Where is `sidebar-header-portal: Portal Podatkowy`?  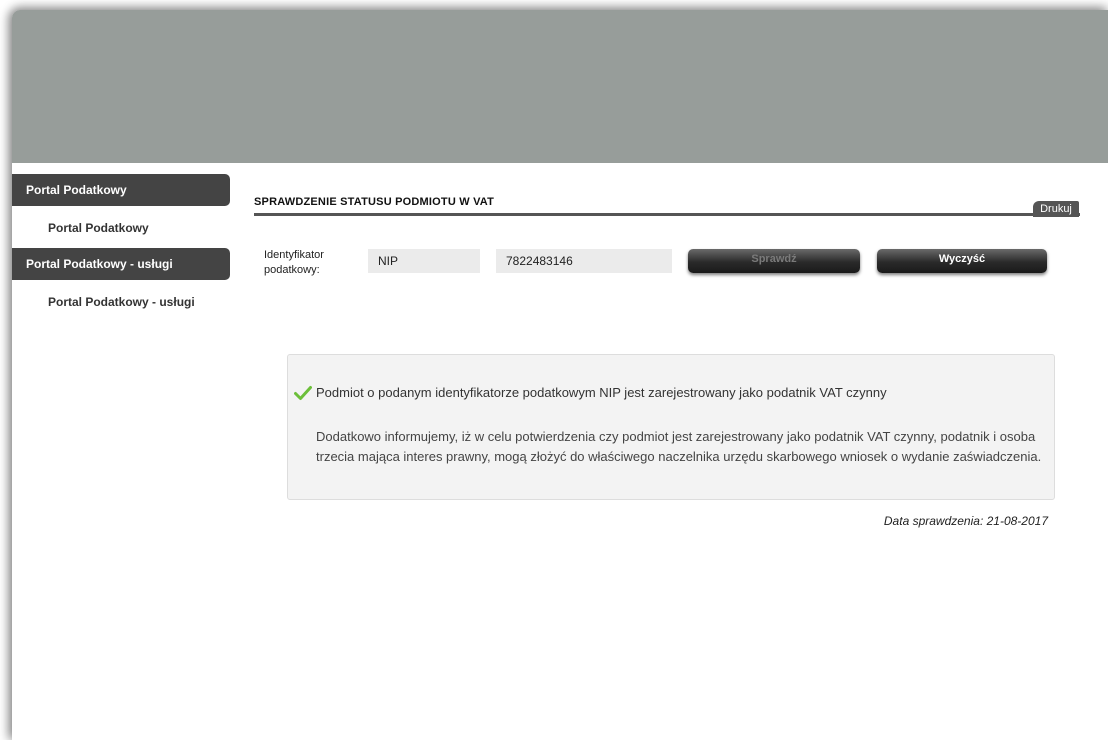
sidebar-header-portal: Portal Podatkowy is located at coordinates (121, 190).